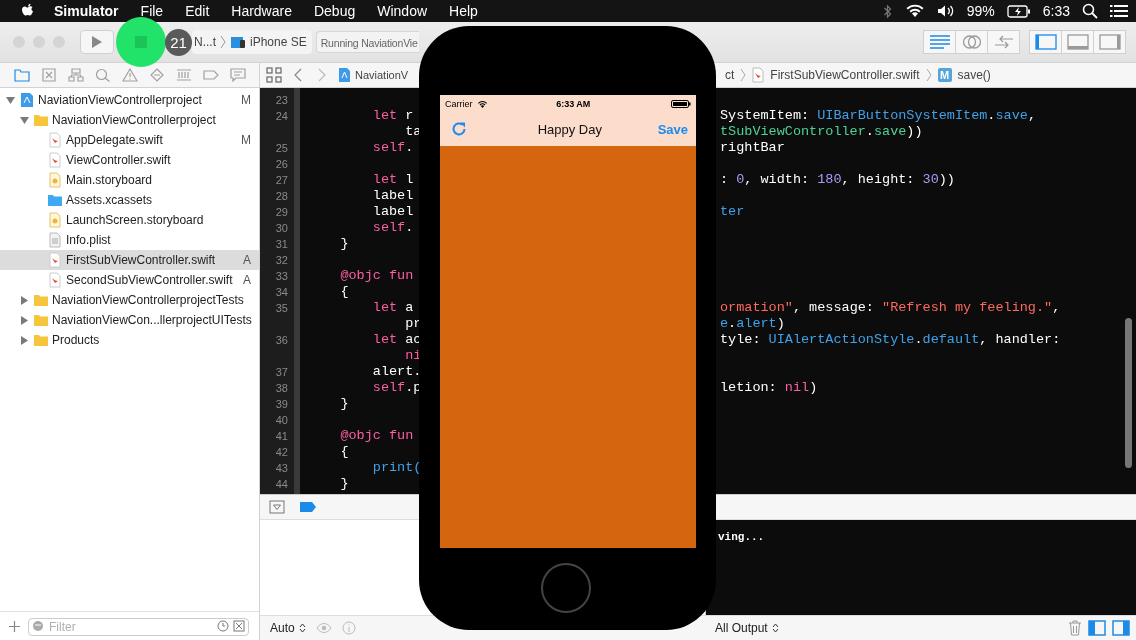  I want to click on filter-field: Filter, so click(138, 627).